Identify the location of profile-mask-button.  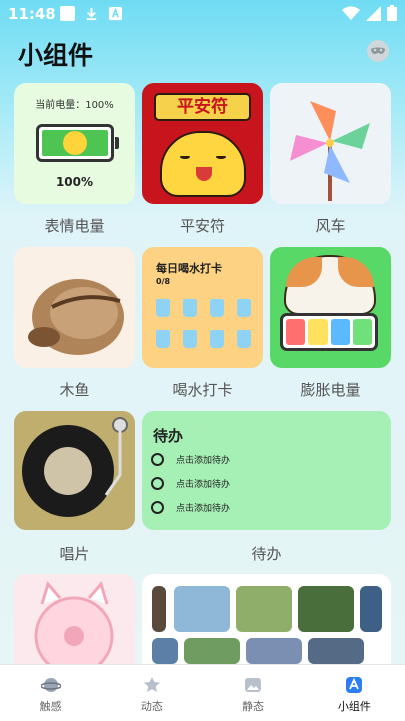
(378, 51).